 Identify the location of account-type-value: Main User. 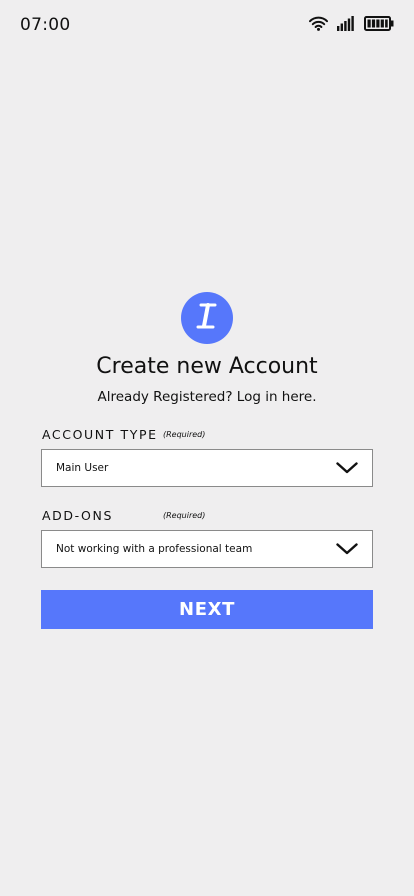
(82, 468).